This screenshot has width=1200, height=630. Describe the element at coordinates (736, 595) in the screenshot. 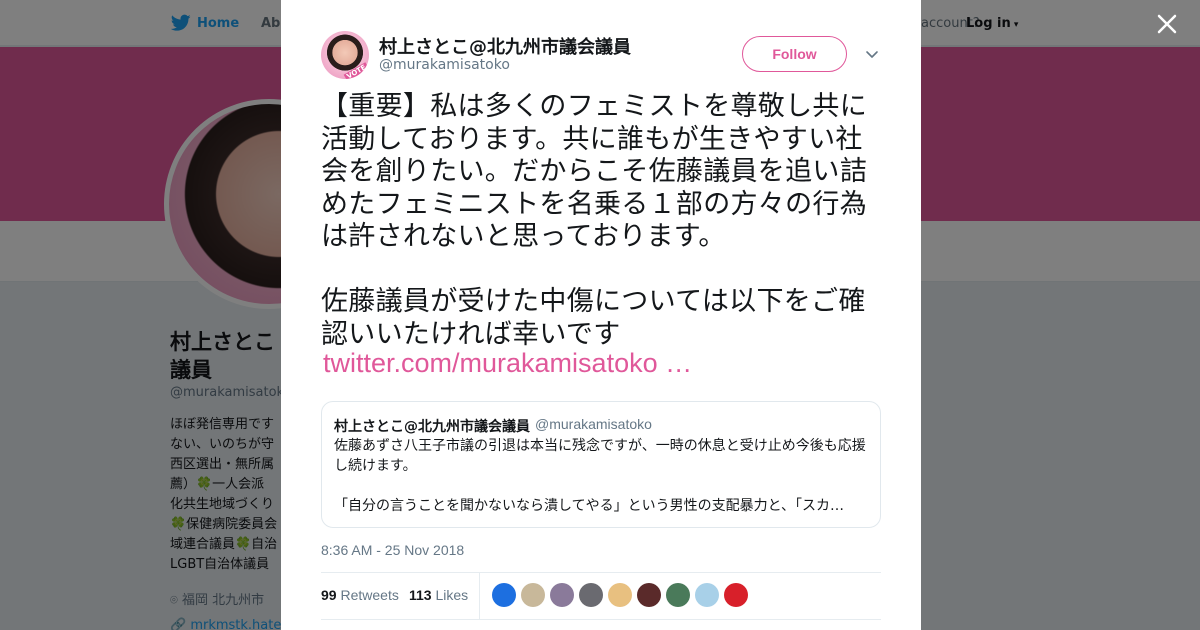

I see `avatar-red-icon` at that location.